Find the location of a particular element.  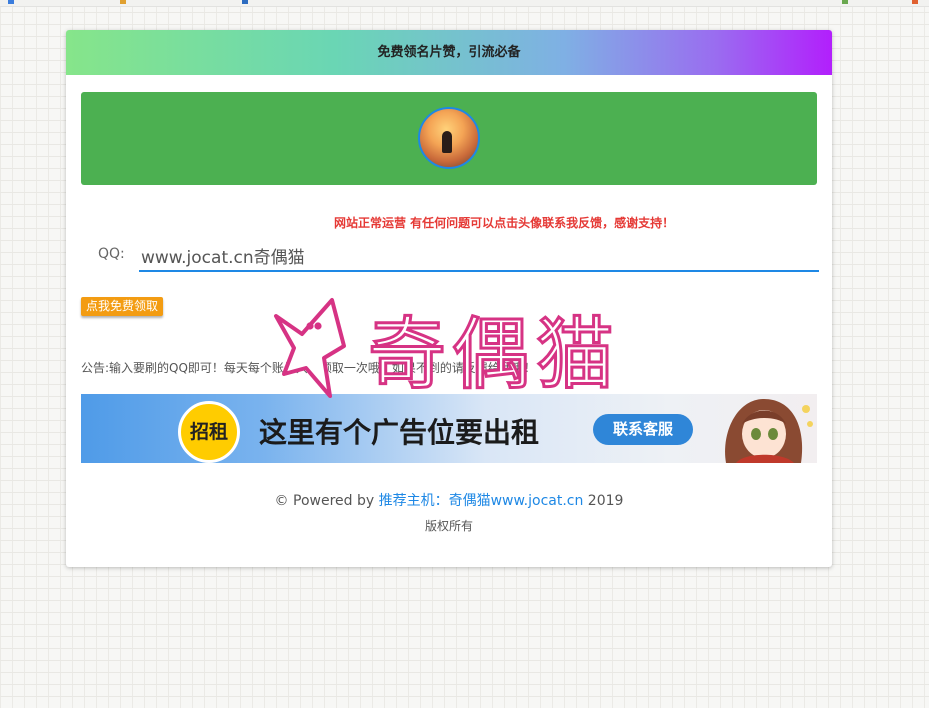

footer-rights: 版权所有 is located at coordinates (448, 526).